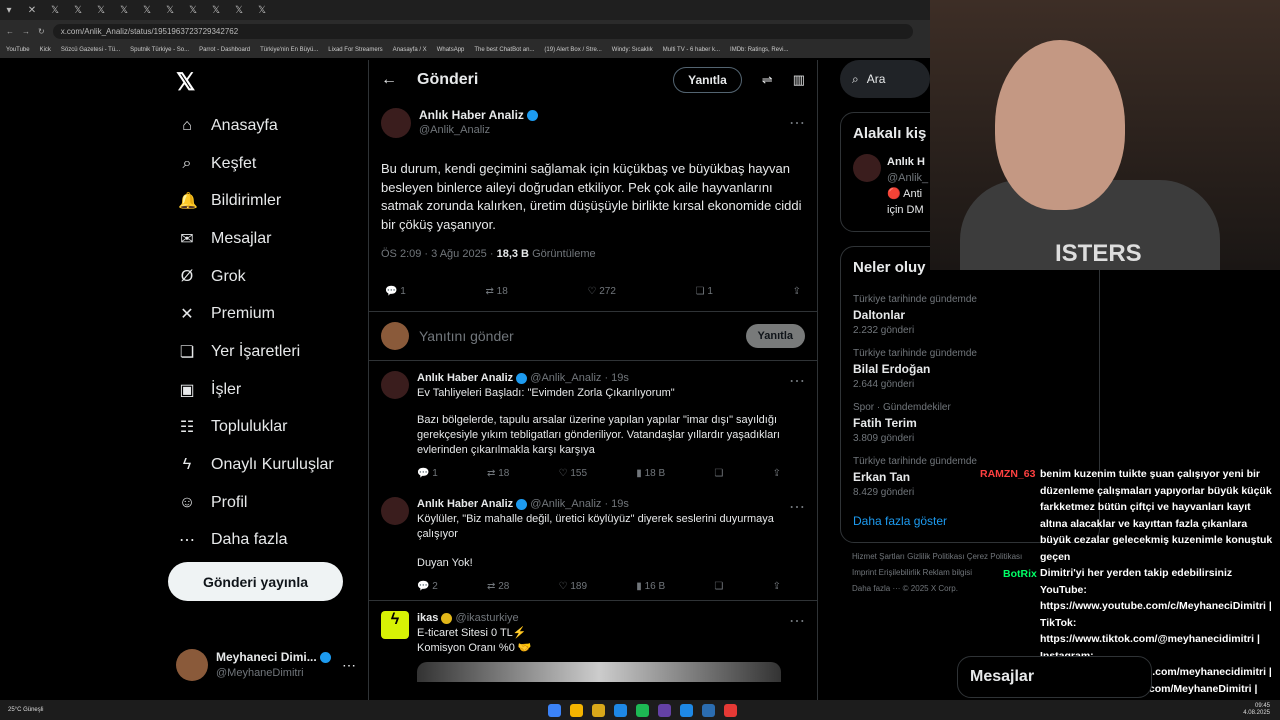 The height and width of the screenshot is (720, 1280). Describe the element at coordinates (554, 710) in the screenshot. I see `start-icon` at that location.